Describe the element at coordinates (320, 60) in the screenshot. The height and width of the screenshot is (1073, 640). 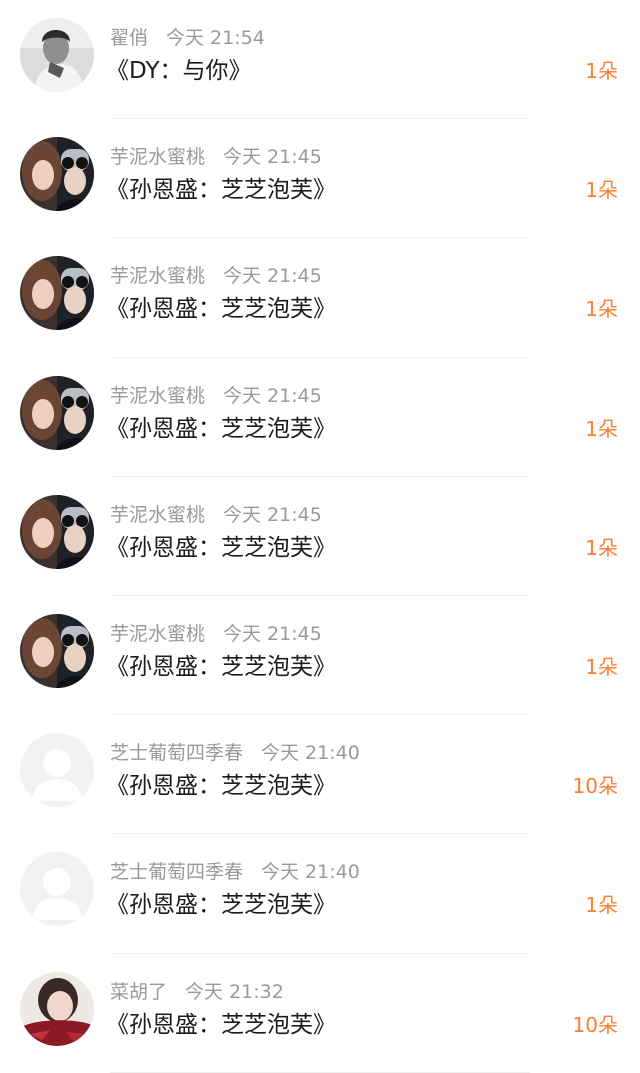
I see `list-item: 翟俏 今天 21:54 《DY：与你》 1朵` at that location.